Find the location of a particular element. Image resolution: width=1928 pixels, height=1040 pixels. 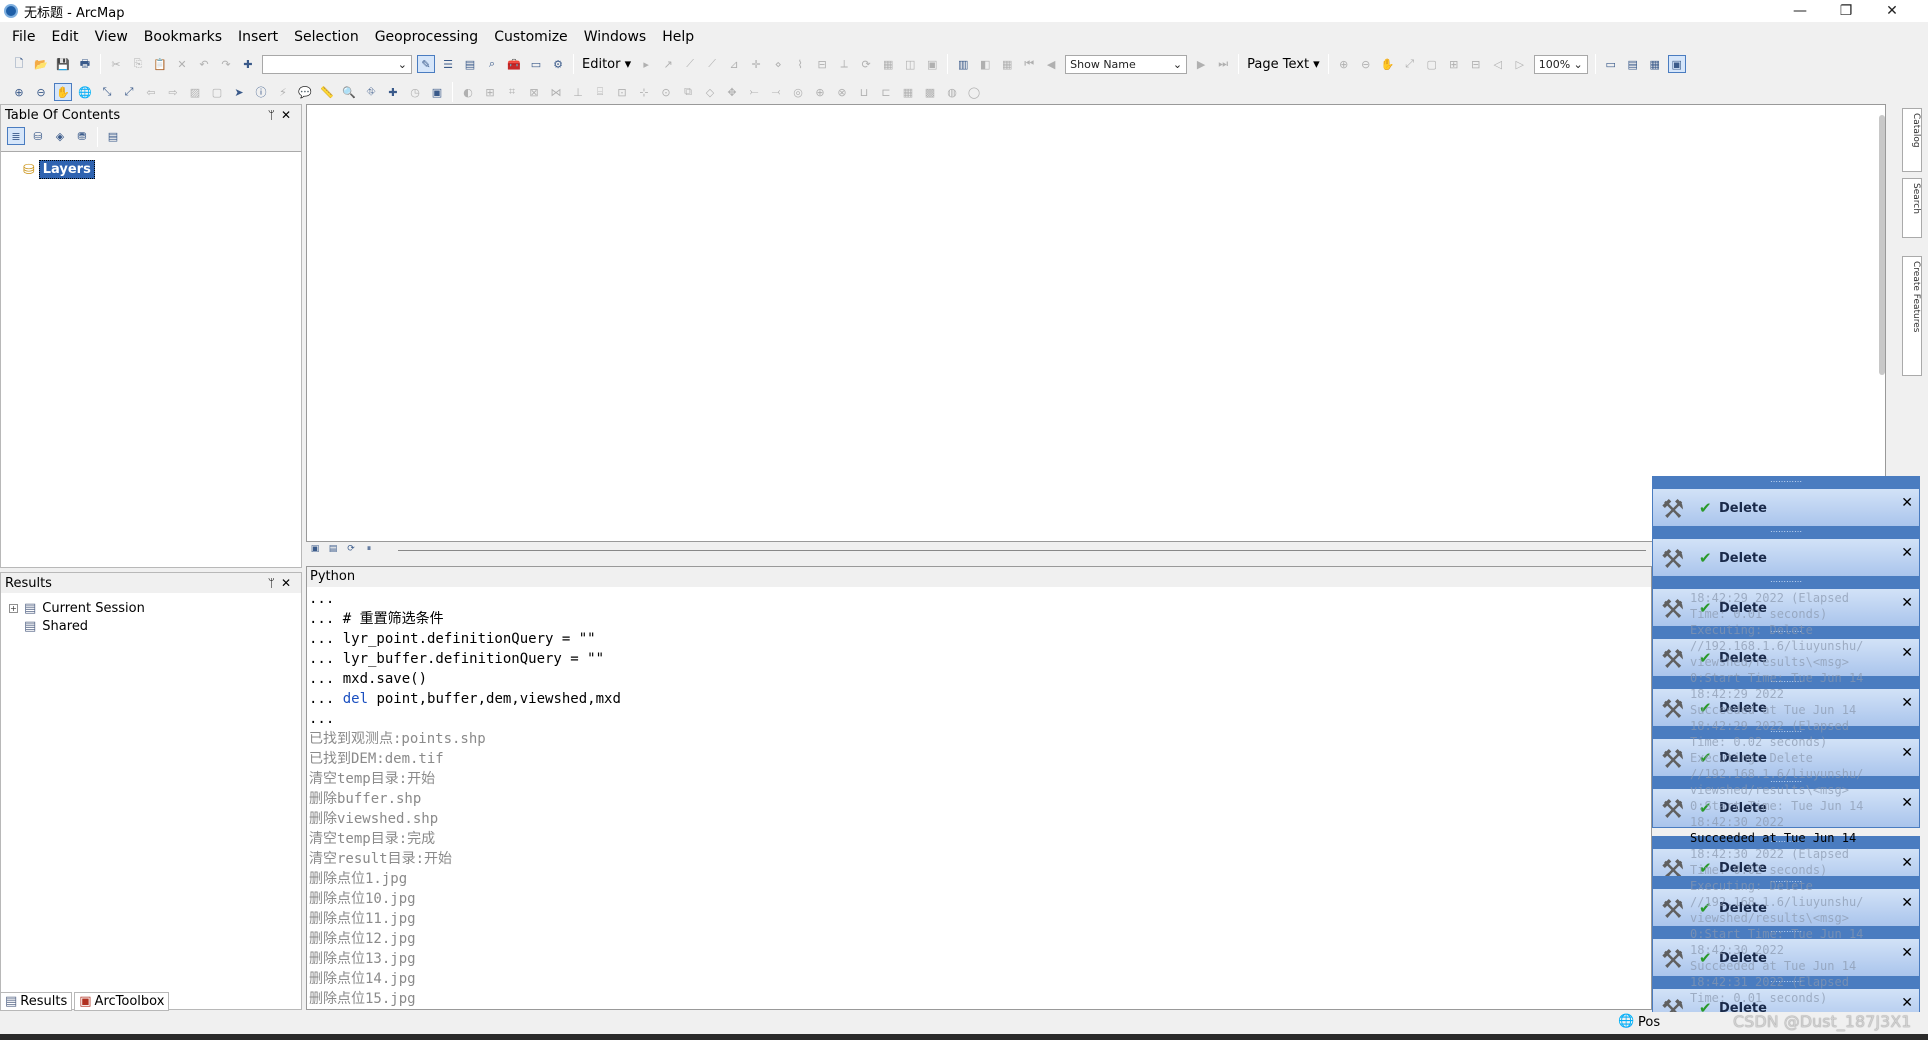

menu-edit: Edit is located at coordinates (64, 37).